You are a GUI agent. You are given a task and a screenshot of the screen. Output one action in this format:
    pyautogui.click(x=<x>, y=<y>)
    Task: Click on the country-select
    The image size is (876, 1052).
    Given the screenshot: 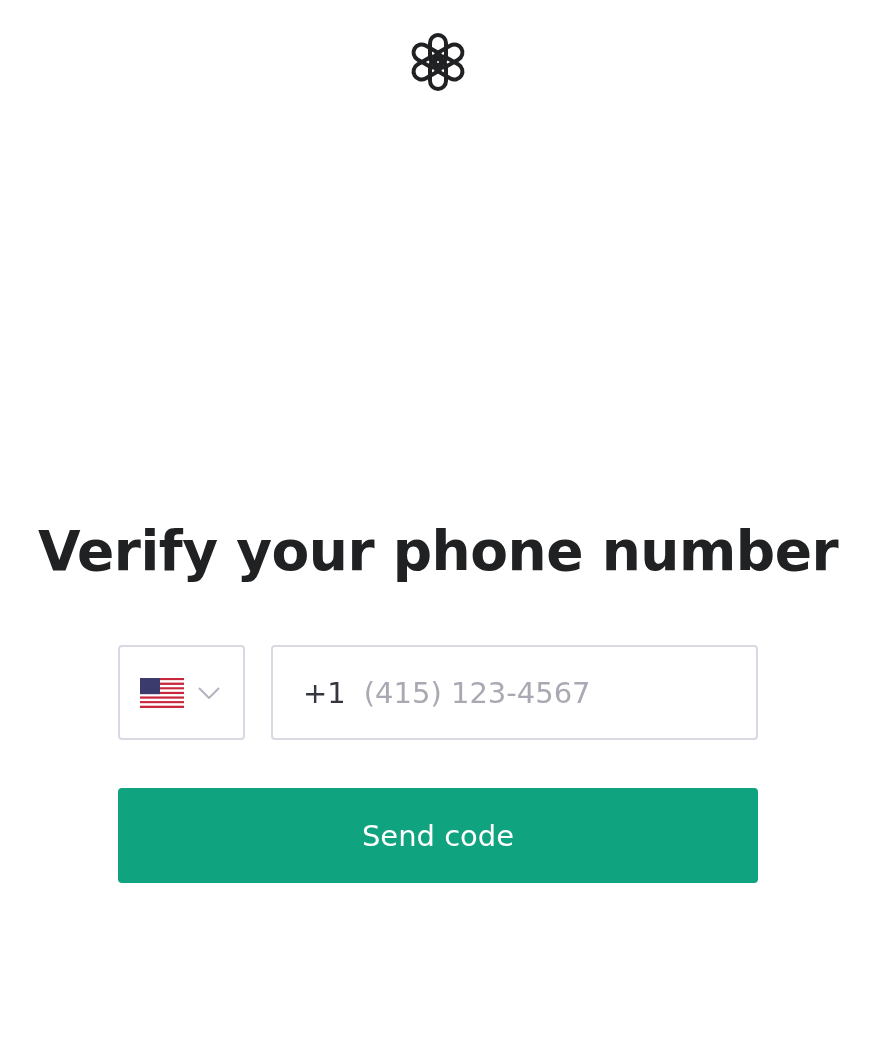 What is the action you would take?
    pyautogui.click(x=181, y=692)
    